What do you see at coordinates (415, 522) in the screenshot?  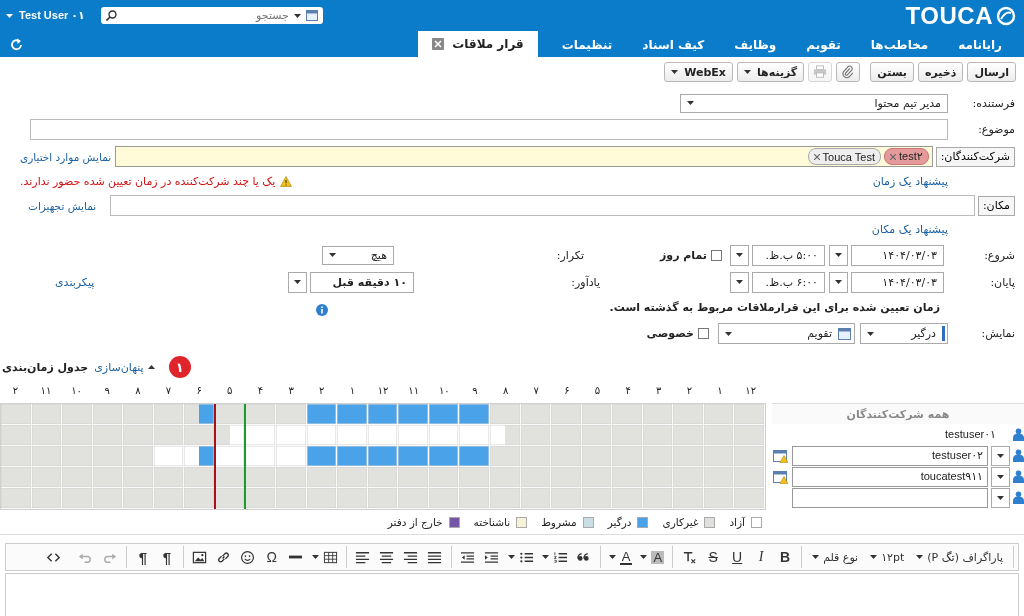 I see `legend-label: خارج از دفتر` at bounding box center [415, 522].